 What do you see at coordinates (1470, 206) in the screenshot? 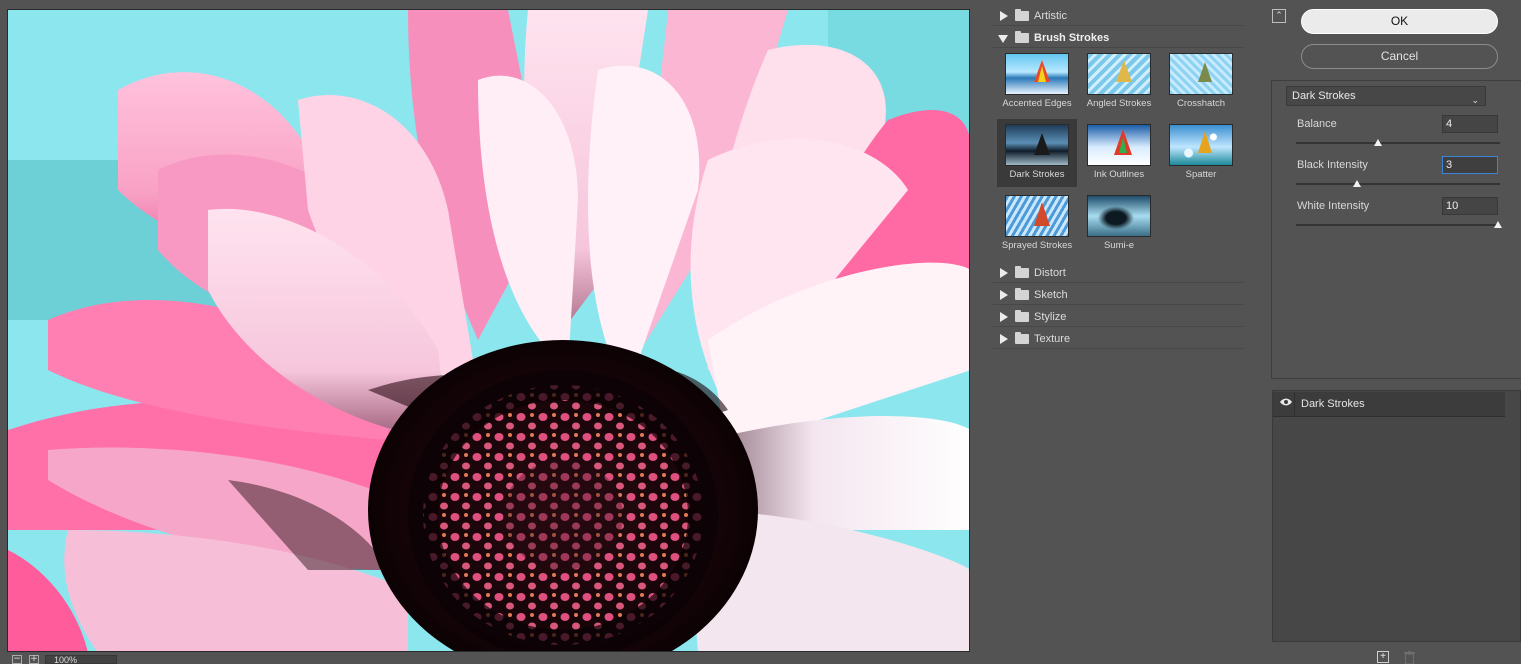
I see `white-intensity-input: 10` at bounding box center [1470, 206].